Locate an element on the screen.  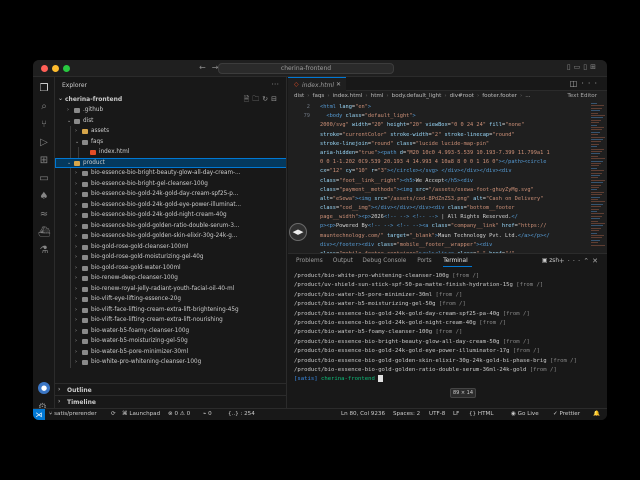
folder-item: › bio-gold-rose-gold-moisturizing-gel-40g is located at coordinates (170, 257).